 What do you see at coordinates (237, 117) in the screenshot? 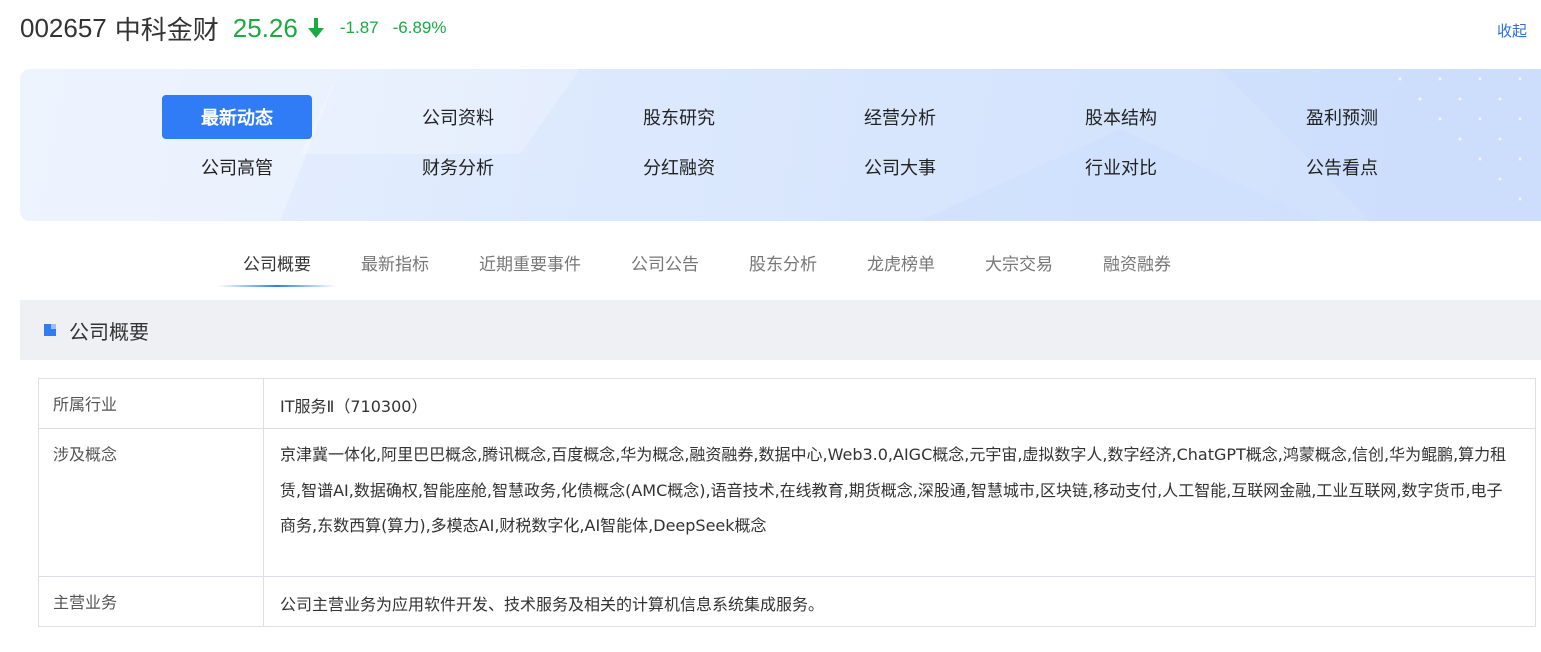
I see `nav-item-latest-news: 最新动态` at bounding box center [237, 117].